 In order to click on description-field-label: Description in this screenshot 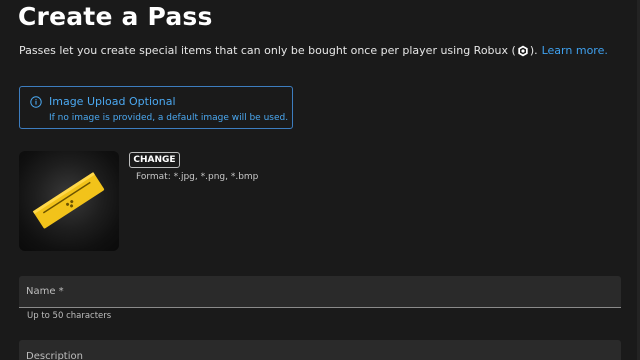, I will do `click(54, 355)`.